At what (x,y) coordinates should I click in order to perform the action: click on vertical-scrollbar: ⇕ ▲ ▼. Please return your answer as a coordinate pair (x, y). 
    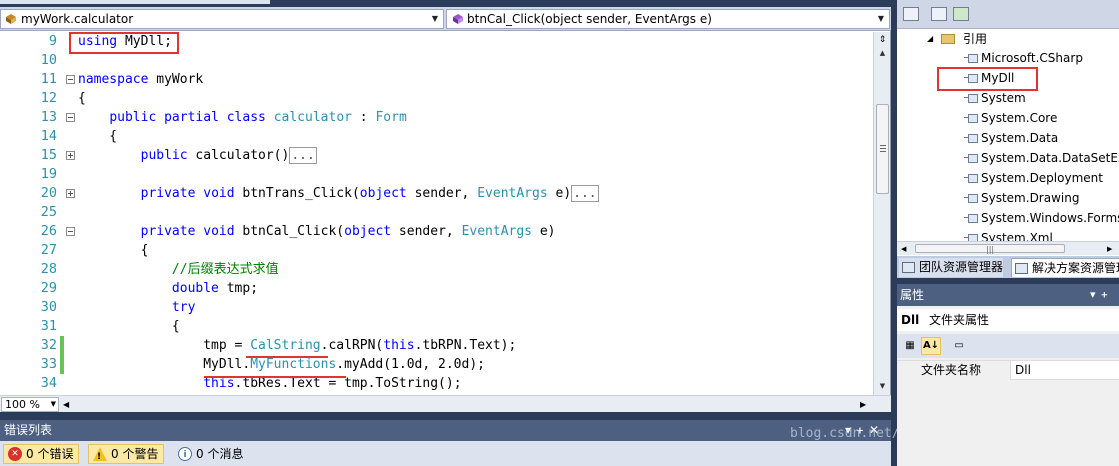
    Looking at the image, I should click on (881, 213).